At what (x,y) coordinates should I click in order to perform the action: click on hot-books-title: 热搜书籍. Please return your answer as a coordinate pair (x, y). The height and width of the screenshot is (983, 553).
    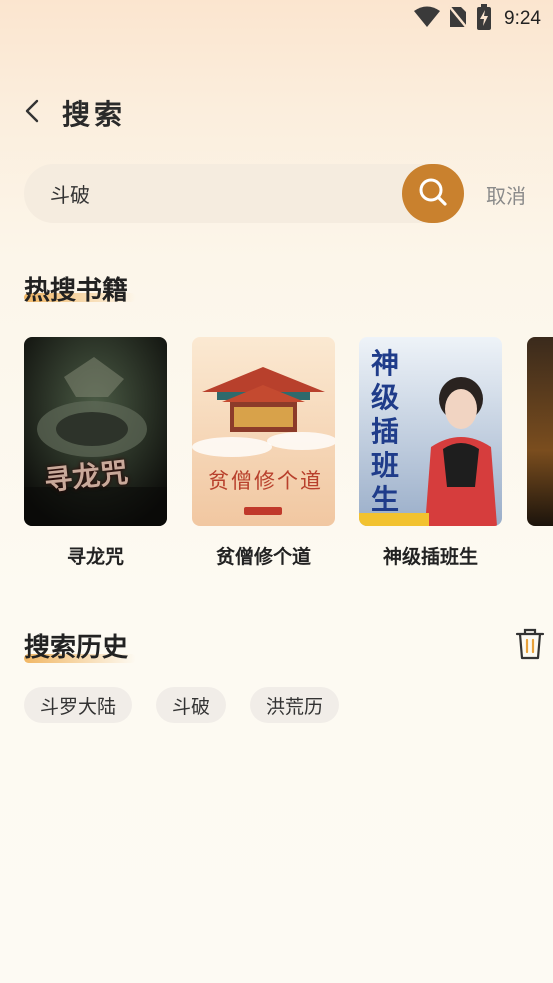
    Looking at the image, I should click on (76, 291).